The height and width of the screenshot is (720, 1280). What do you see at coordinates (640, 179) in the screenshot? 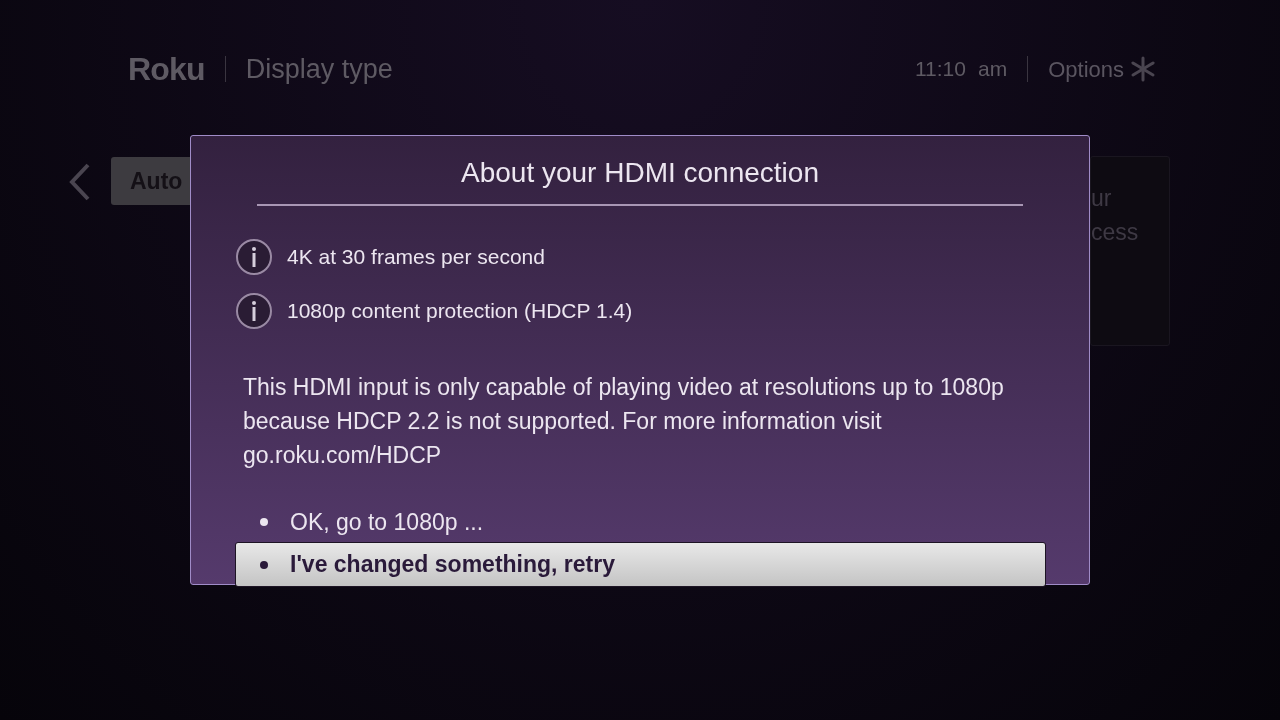
I see `dialog-title: About your HDMI connection` at bounding box center [640, 179].